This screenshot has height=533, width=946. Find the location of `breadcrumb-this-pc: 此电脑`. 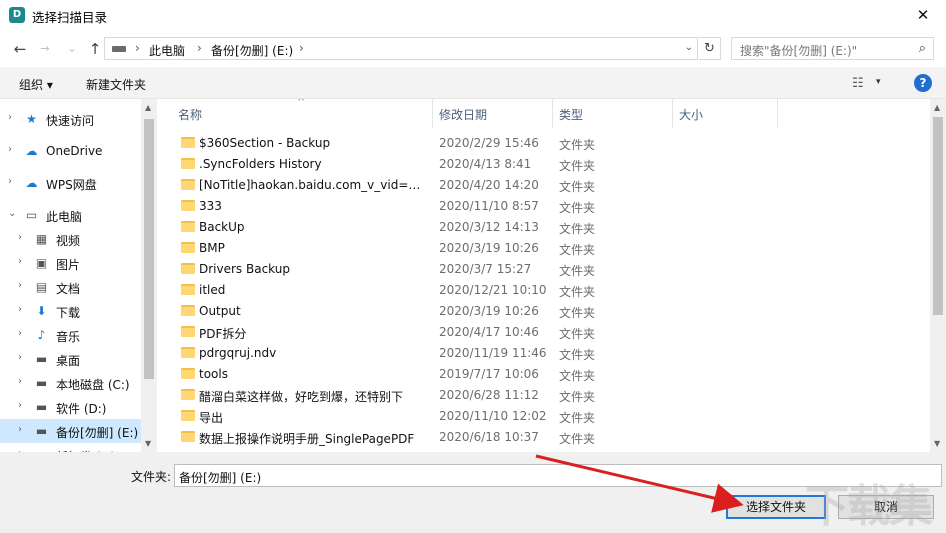

breadcrumb-this-pc: 此电脑 is located at coordinates (167, 50).